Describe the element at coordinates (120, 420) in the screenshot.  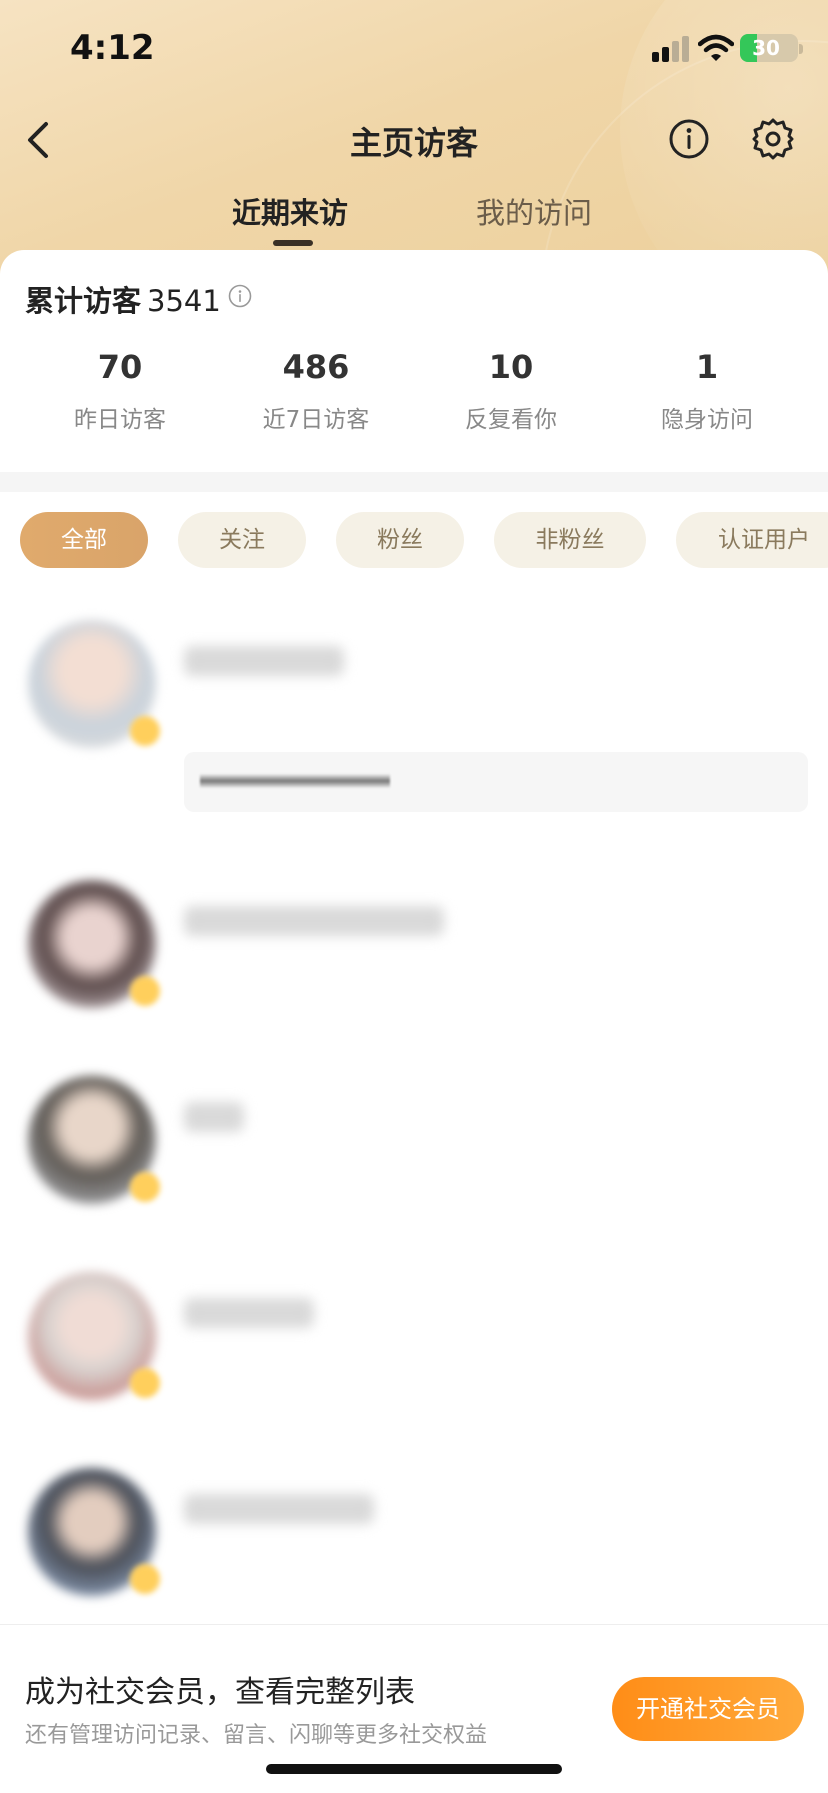
I see `stat-label: 昨日访客` at that location.